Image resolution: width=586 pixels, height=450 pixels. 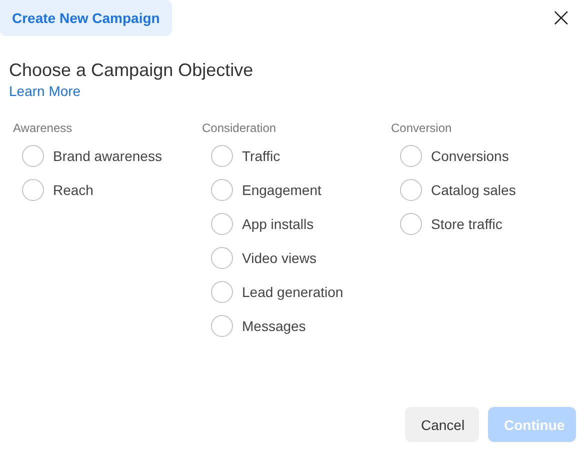 What do you see at coordinates (107, 156) in the screenshot?
I see `option-label: Brand awareness` at bounding box center [107, 156].